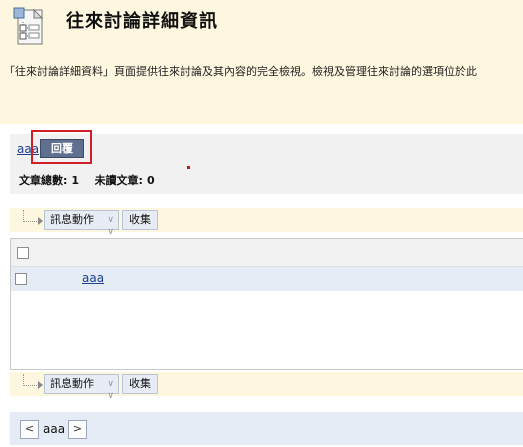 This screenshot has width=523, height=447. Describe the element at coordinates (54, 429) in the screenshot. I see `pager-current: aaa` at that location.